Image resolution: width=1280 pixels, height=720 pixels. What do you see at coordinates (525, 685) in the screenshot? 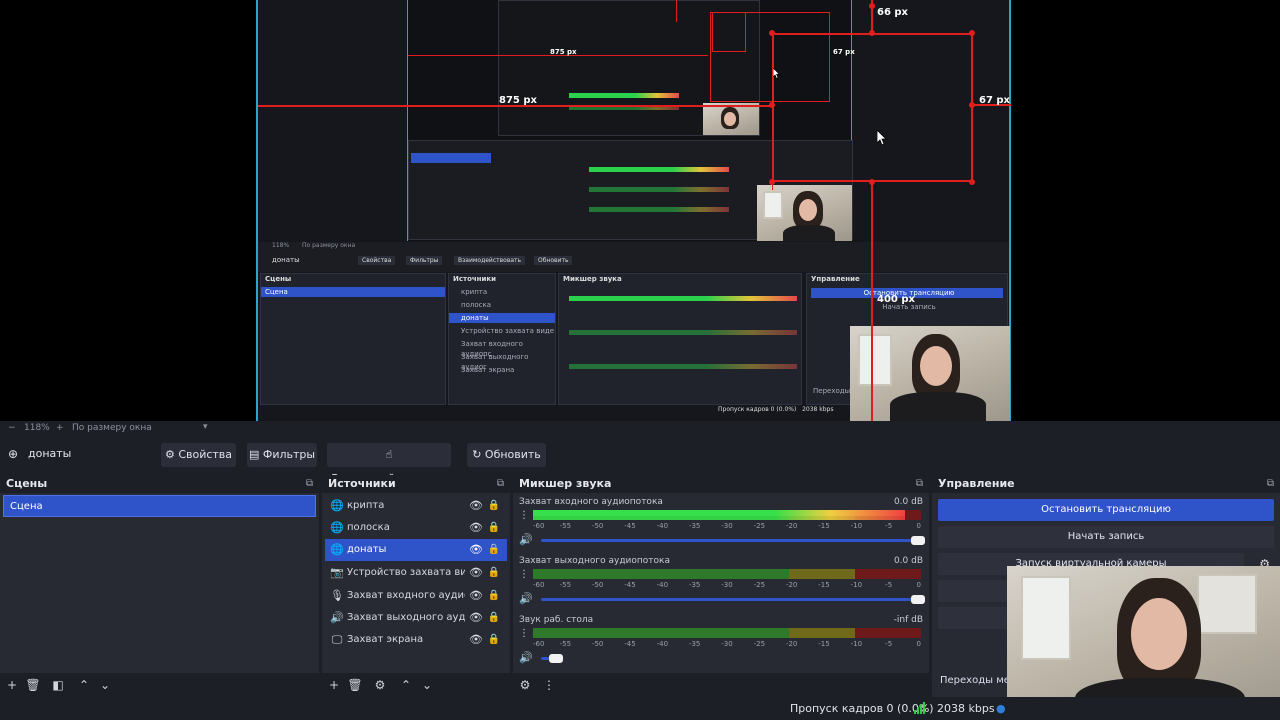
I see `advanced-audio-icon: ⚙` at bounding box center [525, 685].